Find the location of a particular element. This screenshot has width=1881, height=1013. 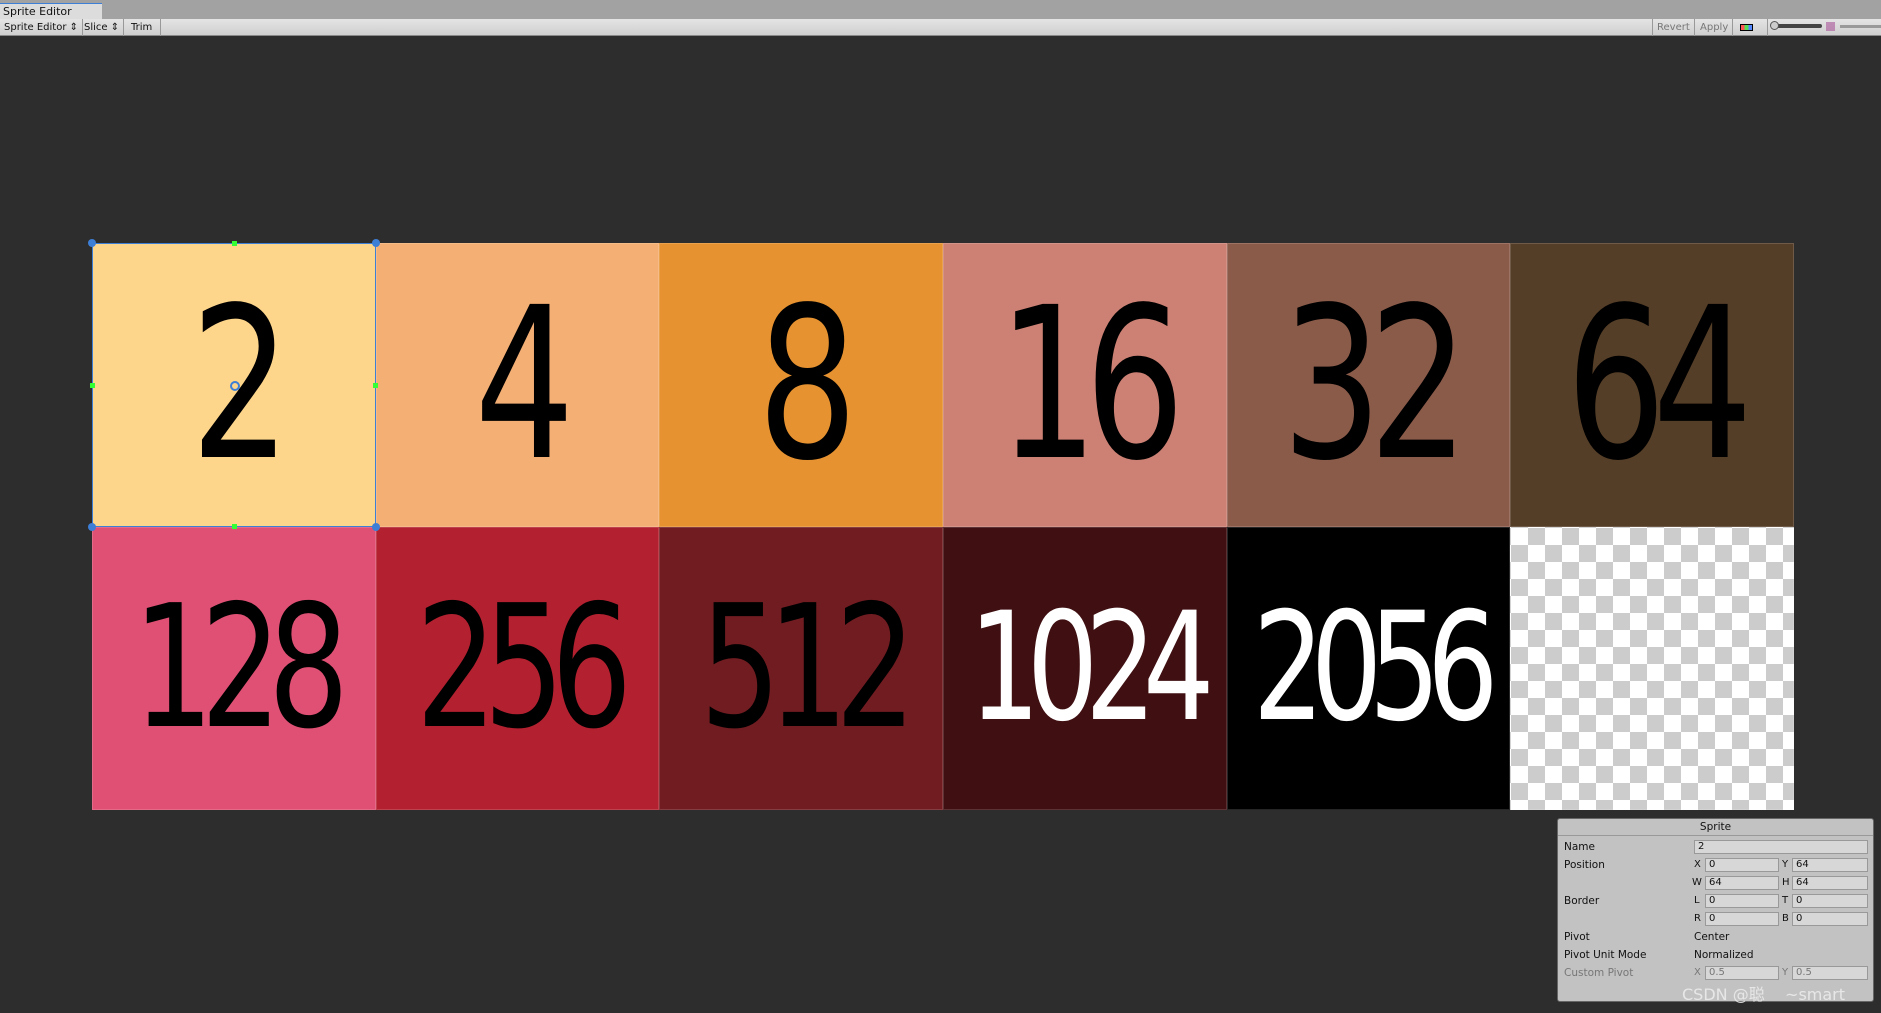

position-x-field: 0 is located at coordinates (1742, 865).